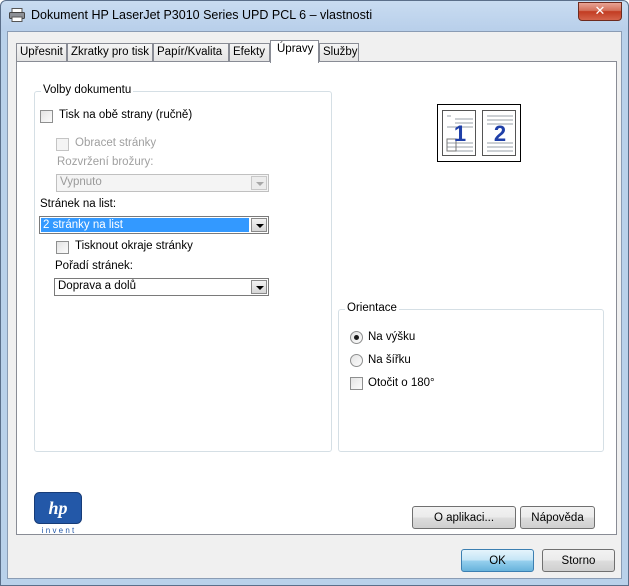 This screenshot has width=629, height=586. I want to click on layout-preview: 1 2, so click(479, 133).